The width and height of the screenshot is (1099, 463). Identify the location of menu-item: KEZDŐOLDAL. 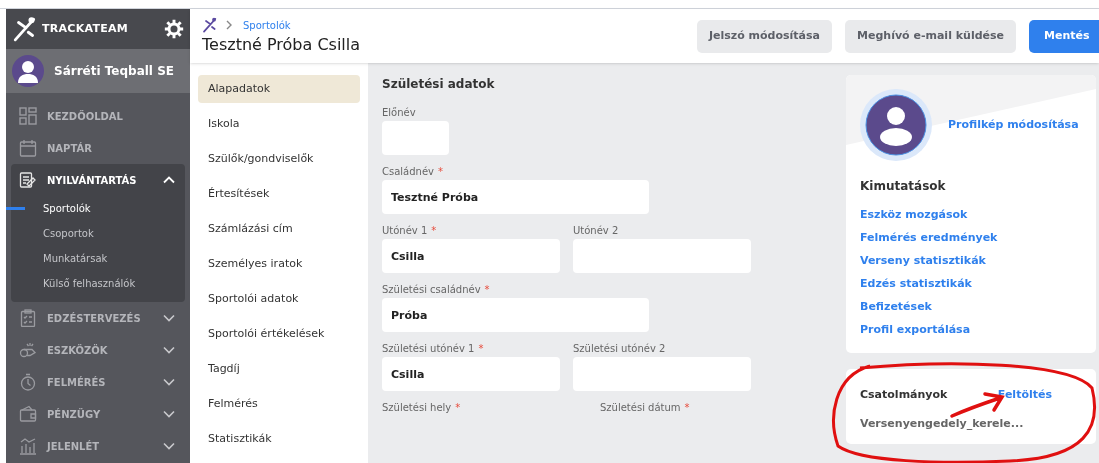
(98, 116).